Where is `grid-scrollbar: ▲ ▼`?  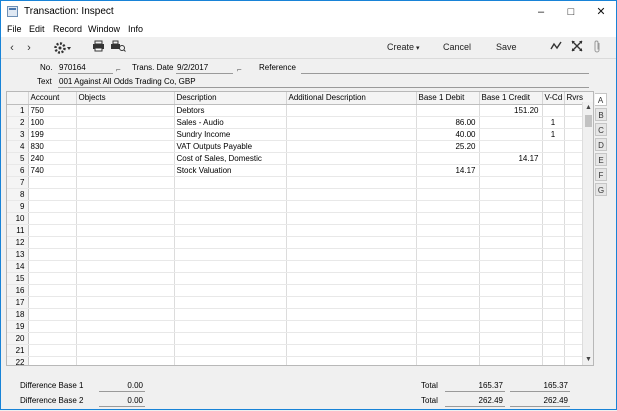
grid-scrollbar: ▲ ▼ is located at coordinates (587, 233).